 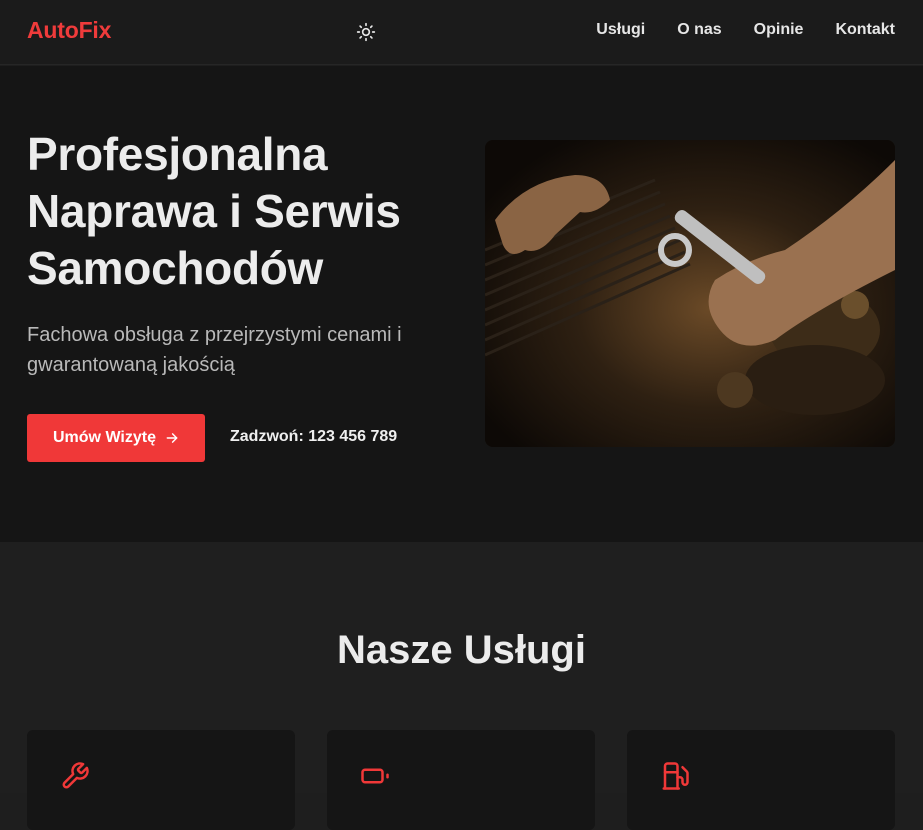 I want to click on book-visit-label: Umów Wizytę, so click(x=104, y=437).